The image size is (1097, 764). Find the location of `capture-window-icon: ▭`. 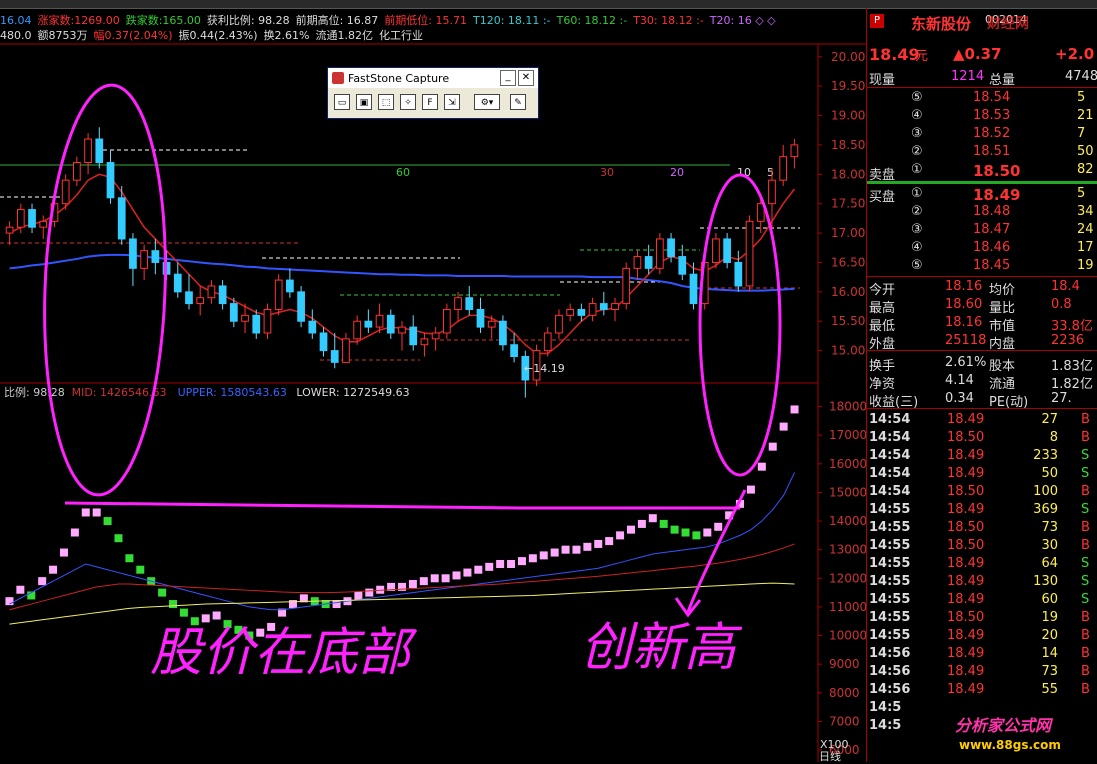

capture-window-icon: ▭ is located at coordinates (342, 102).